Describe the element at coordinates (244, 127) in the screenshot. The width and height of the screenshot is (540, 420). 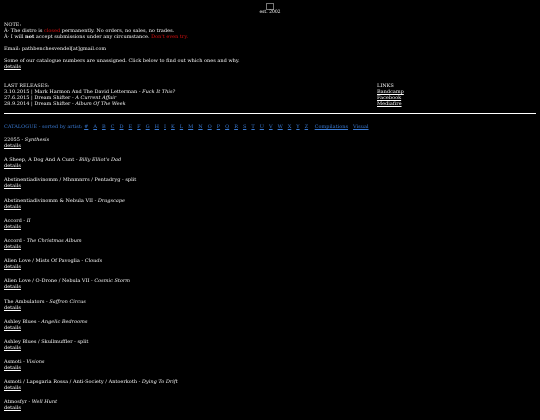
I see `letter-link: S` at that location.